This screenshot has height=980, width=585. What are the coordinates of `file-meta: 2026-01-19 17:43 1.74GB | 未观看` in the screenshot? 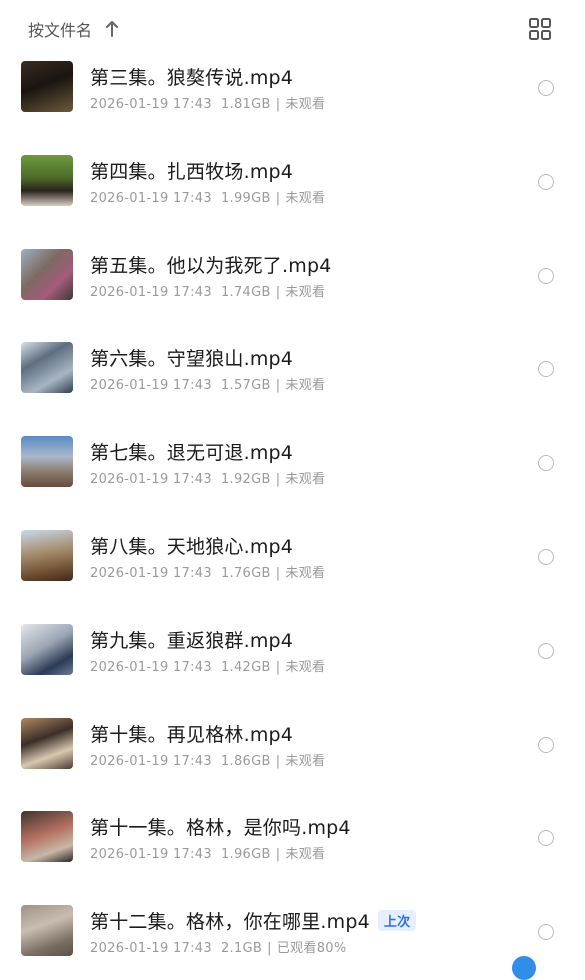 It's located at (207, 290).